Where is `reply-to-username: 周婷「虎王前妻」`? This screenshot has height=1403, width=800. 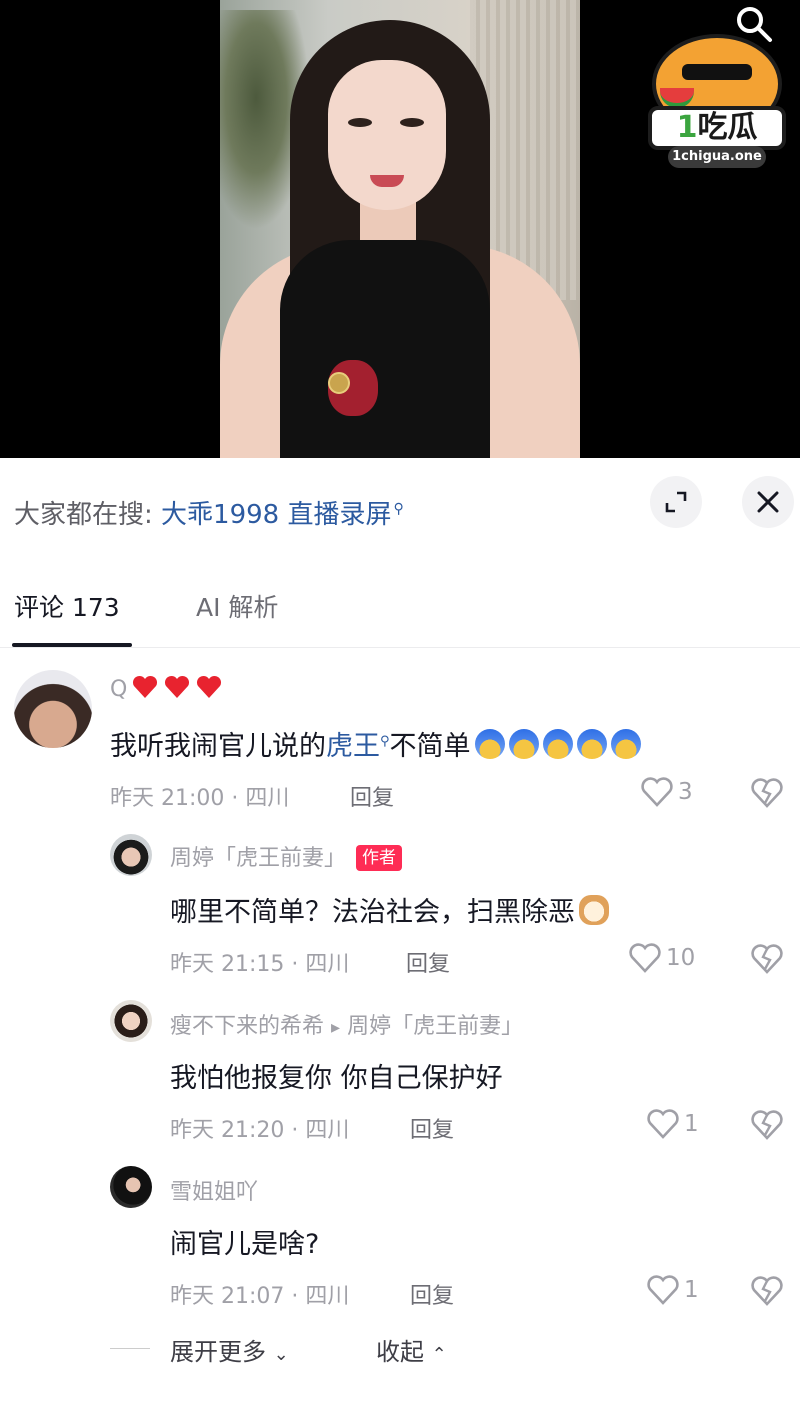
reply-to-username: 周婷「虎王前妻」 is located at coordinates (435, 1026).